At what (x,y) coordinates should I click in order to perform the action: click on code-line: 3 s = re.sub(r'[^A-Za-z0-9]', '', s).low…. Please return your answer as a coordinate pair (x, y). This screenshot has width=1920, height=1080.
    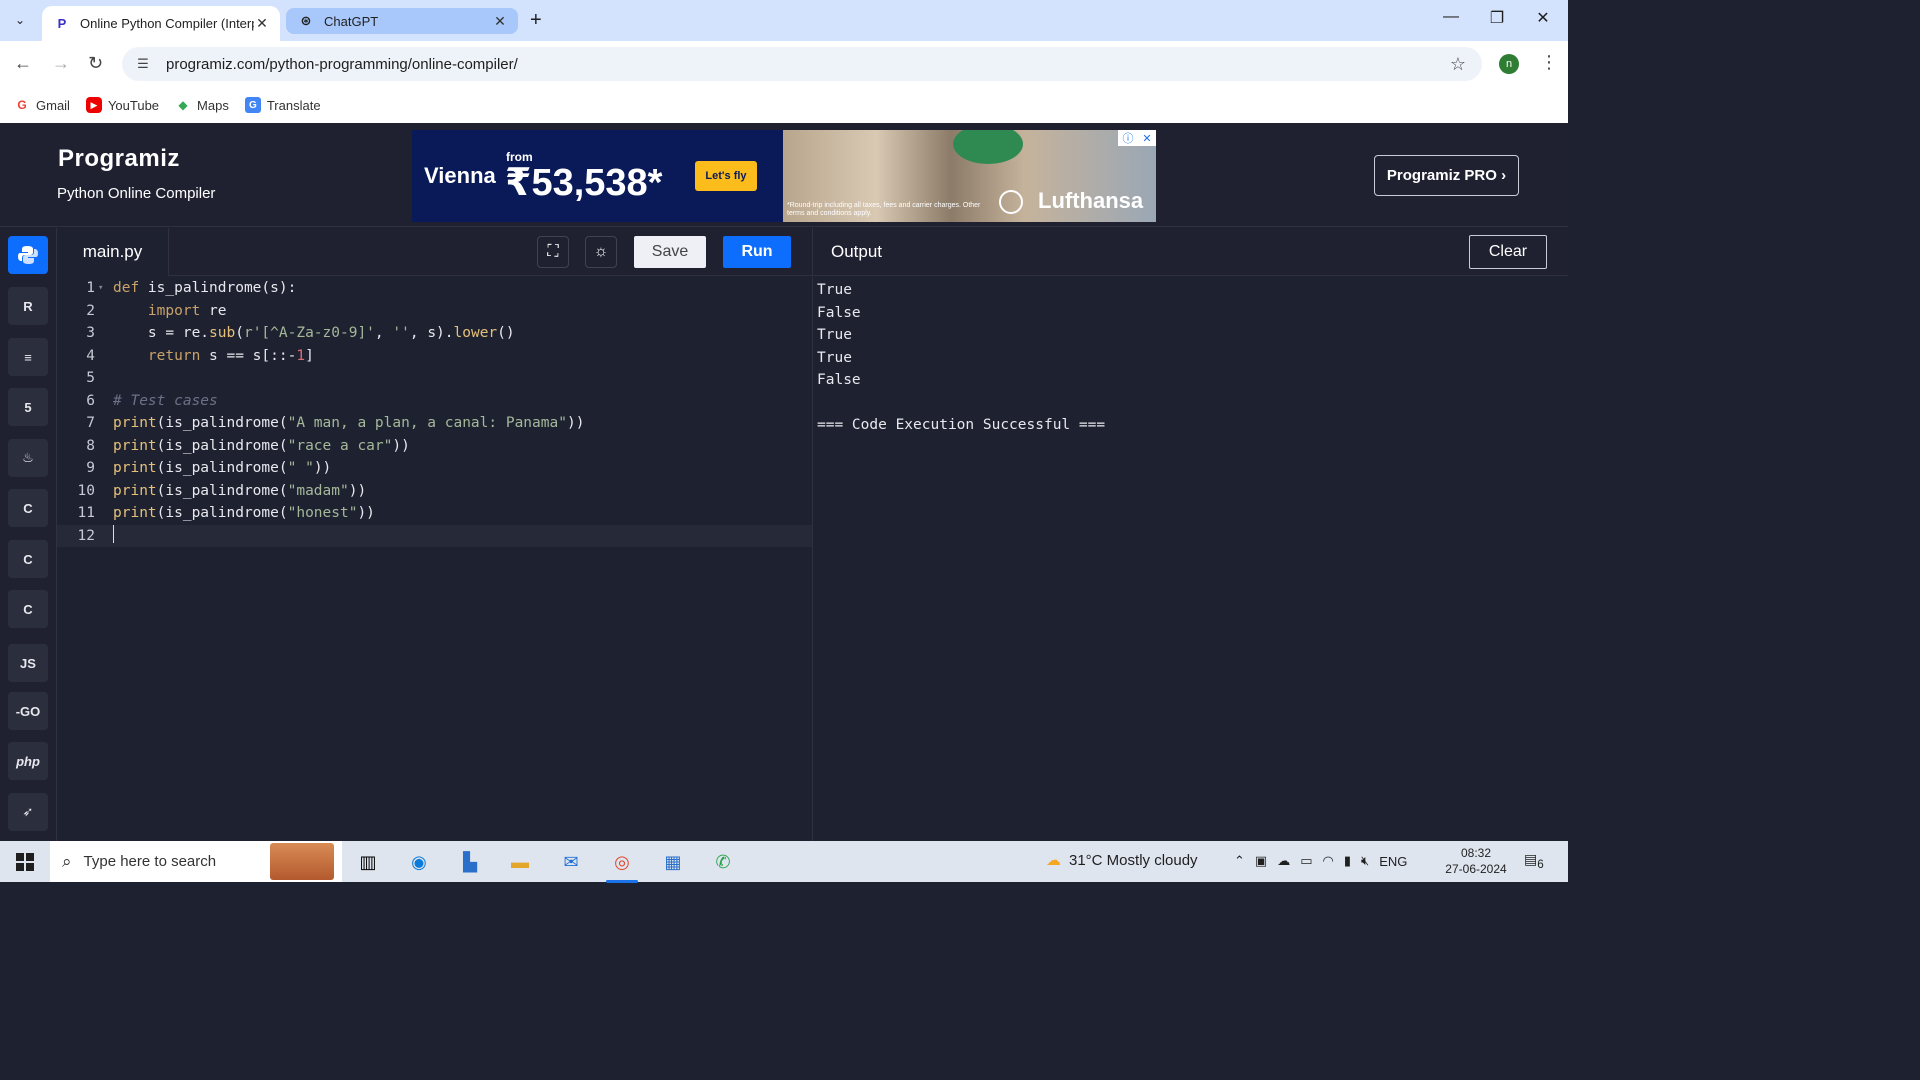
    Looking at the image, I should click on (434, 333).